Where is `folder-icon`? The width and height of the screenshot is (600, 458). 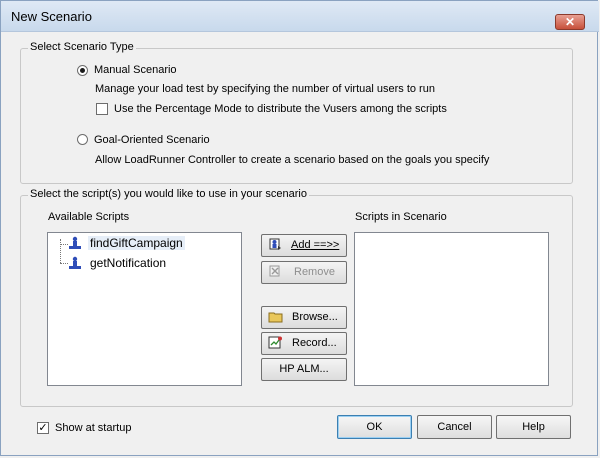
folder-icon is located at coordinates (275, 317).